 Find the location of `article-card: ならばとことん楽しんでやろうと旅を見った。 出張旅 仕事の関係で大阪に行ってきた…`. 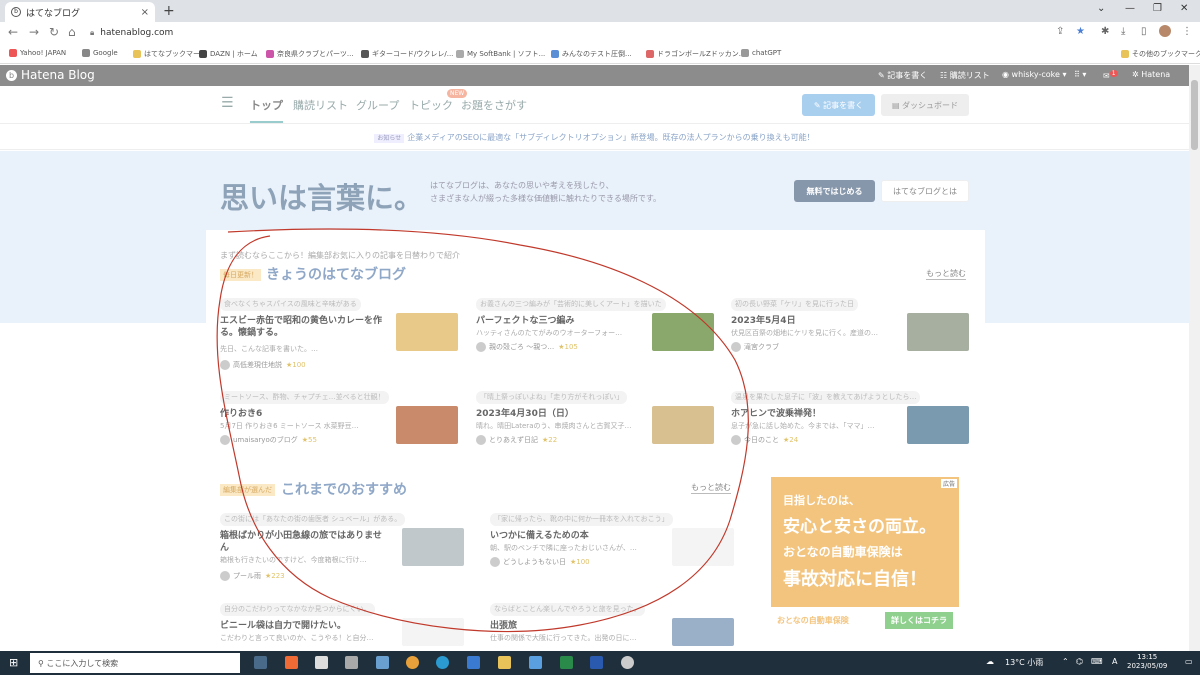

article-card: ならばとことん楽しんでやろうと旅を見った。 出張旅 仕事の関係で大阪に行ってきた… is located at coordinates (612, 625).